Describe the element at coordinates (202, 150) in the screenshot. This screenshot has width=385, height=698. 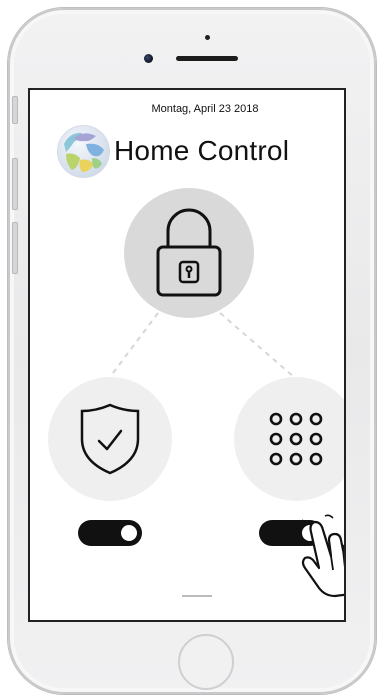
I see `page-title: Home Control` at that location.